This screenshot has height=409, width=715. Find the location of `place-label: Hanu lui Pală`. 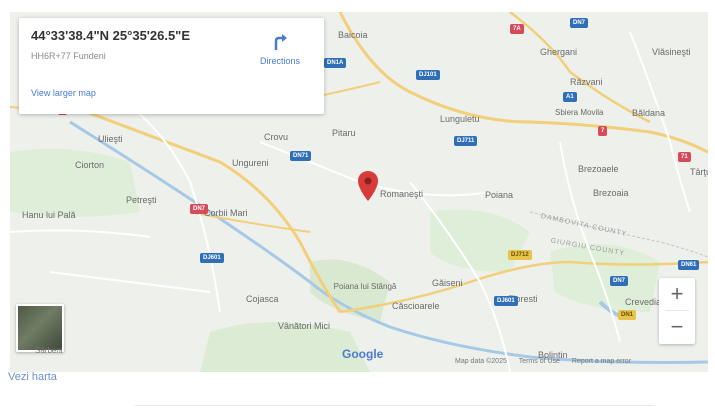

place-label: Hanu lui Pală is located at coordinates (49, 215).